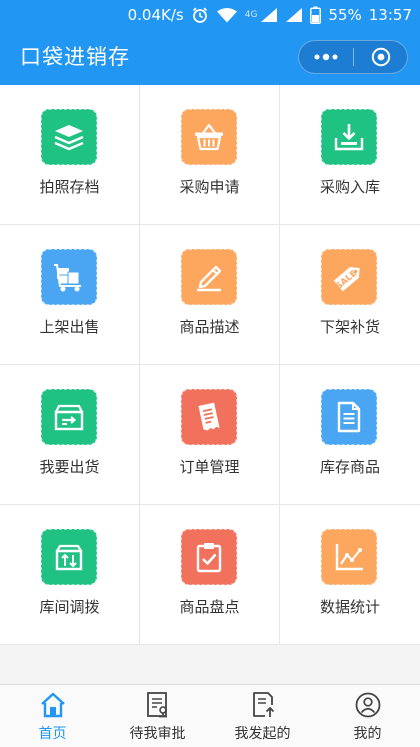 This screenshot has width=420, height=747. I want to click on battery-level: 55%, so click(345, 15).